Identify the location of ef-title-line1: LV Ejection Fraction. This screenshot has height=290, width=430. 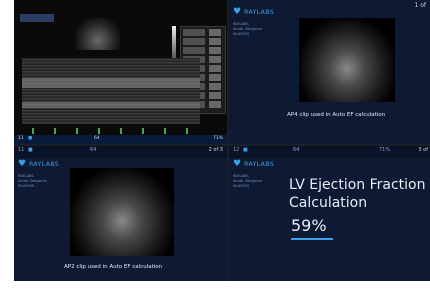
(357, 185).